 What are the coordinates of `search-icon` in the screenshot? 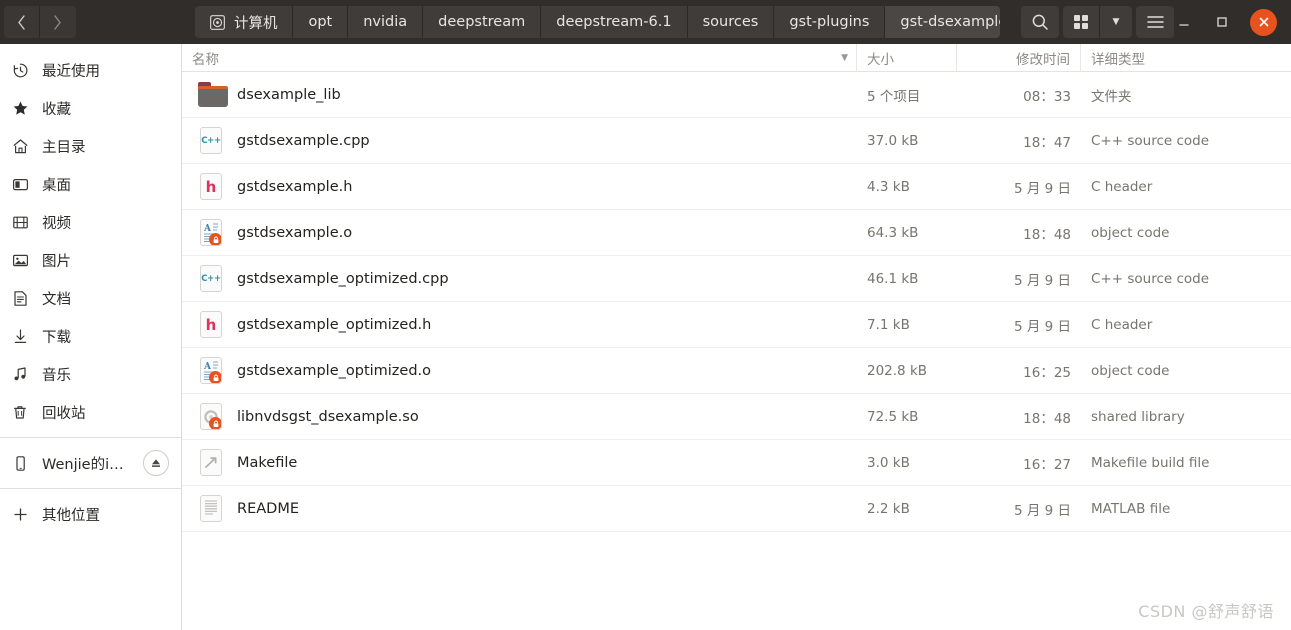 It's located at (1040, 22).